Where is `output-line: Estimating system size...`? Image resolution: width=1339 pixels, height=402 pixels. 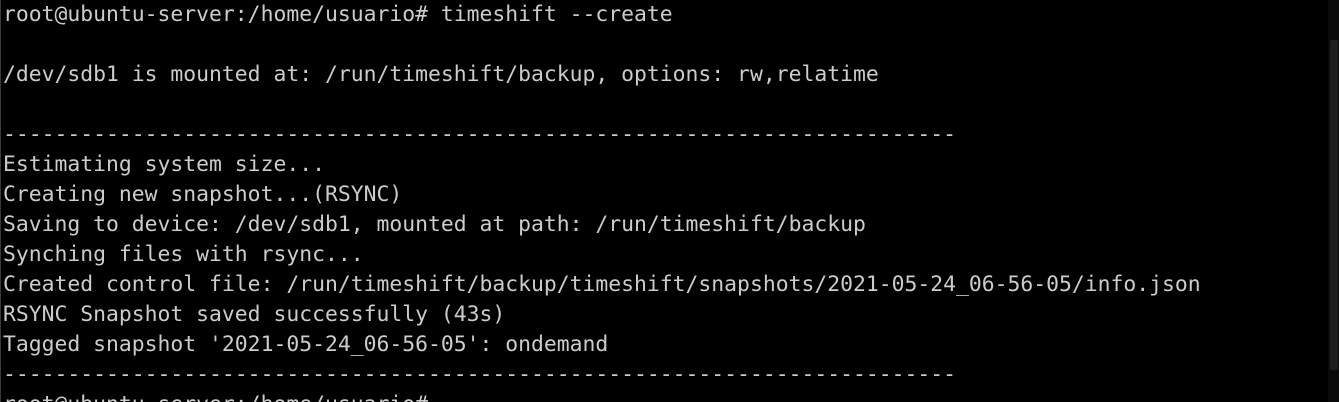 output-line: Estimating system size... is located at coordinates (164, 164).